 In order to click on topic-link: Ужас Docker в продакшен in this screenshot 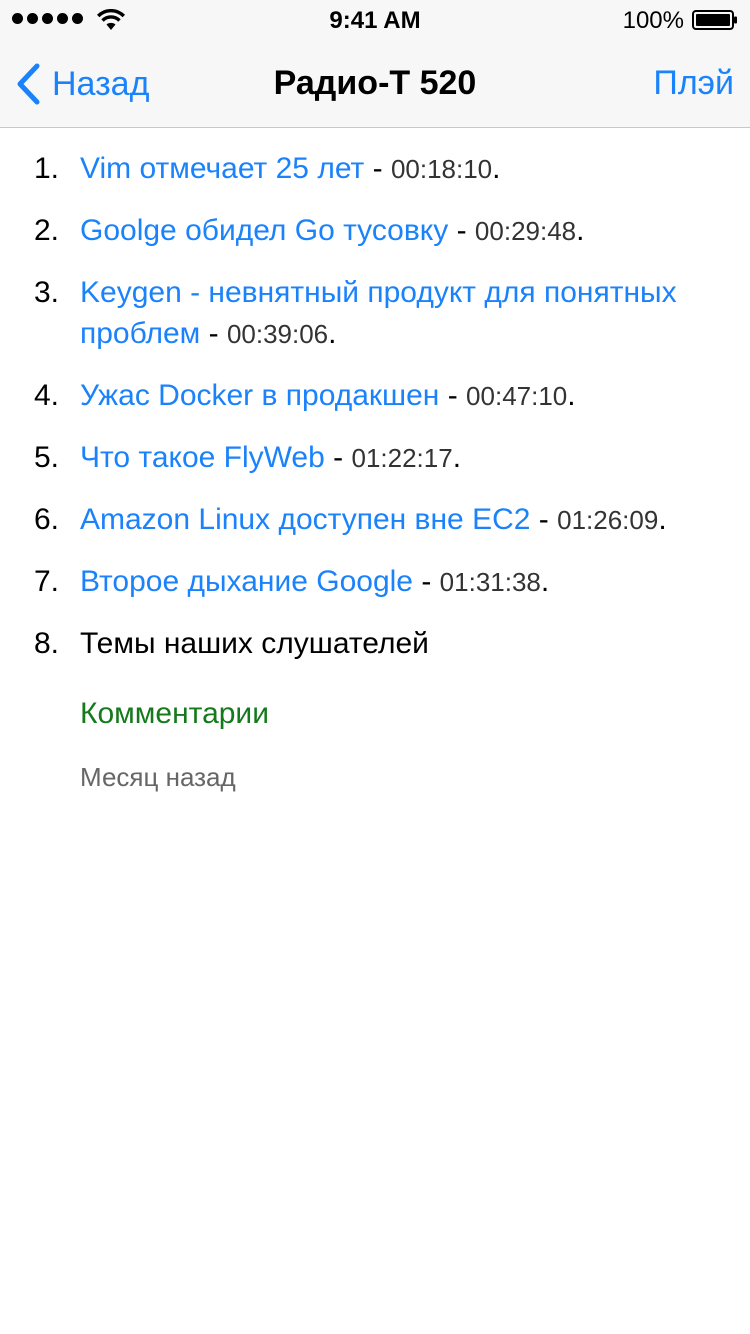, I will do `click(259, 395)`.